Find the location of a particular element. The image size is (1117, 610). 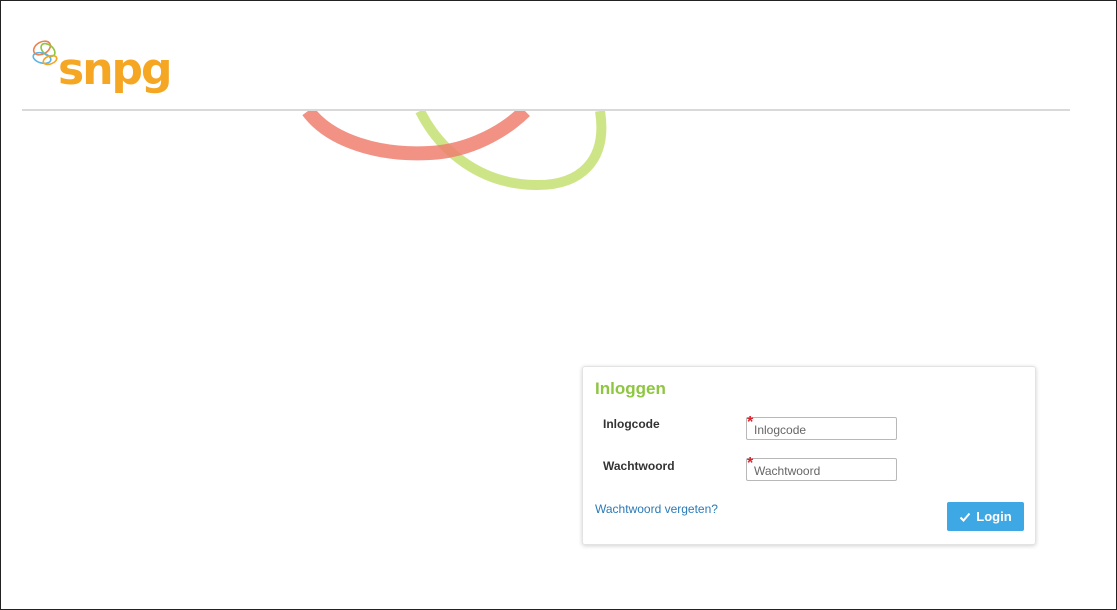

username-required-marker: * is located at coordinates (750, 422).